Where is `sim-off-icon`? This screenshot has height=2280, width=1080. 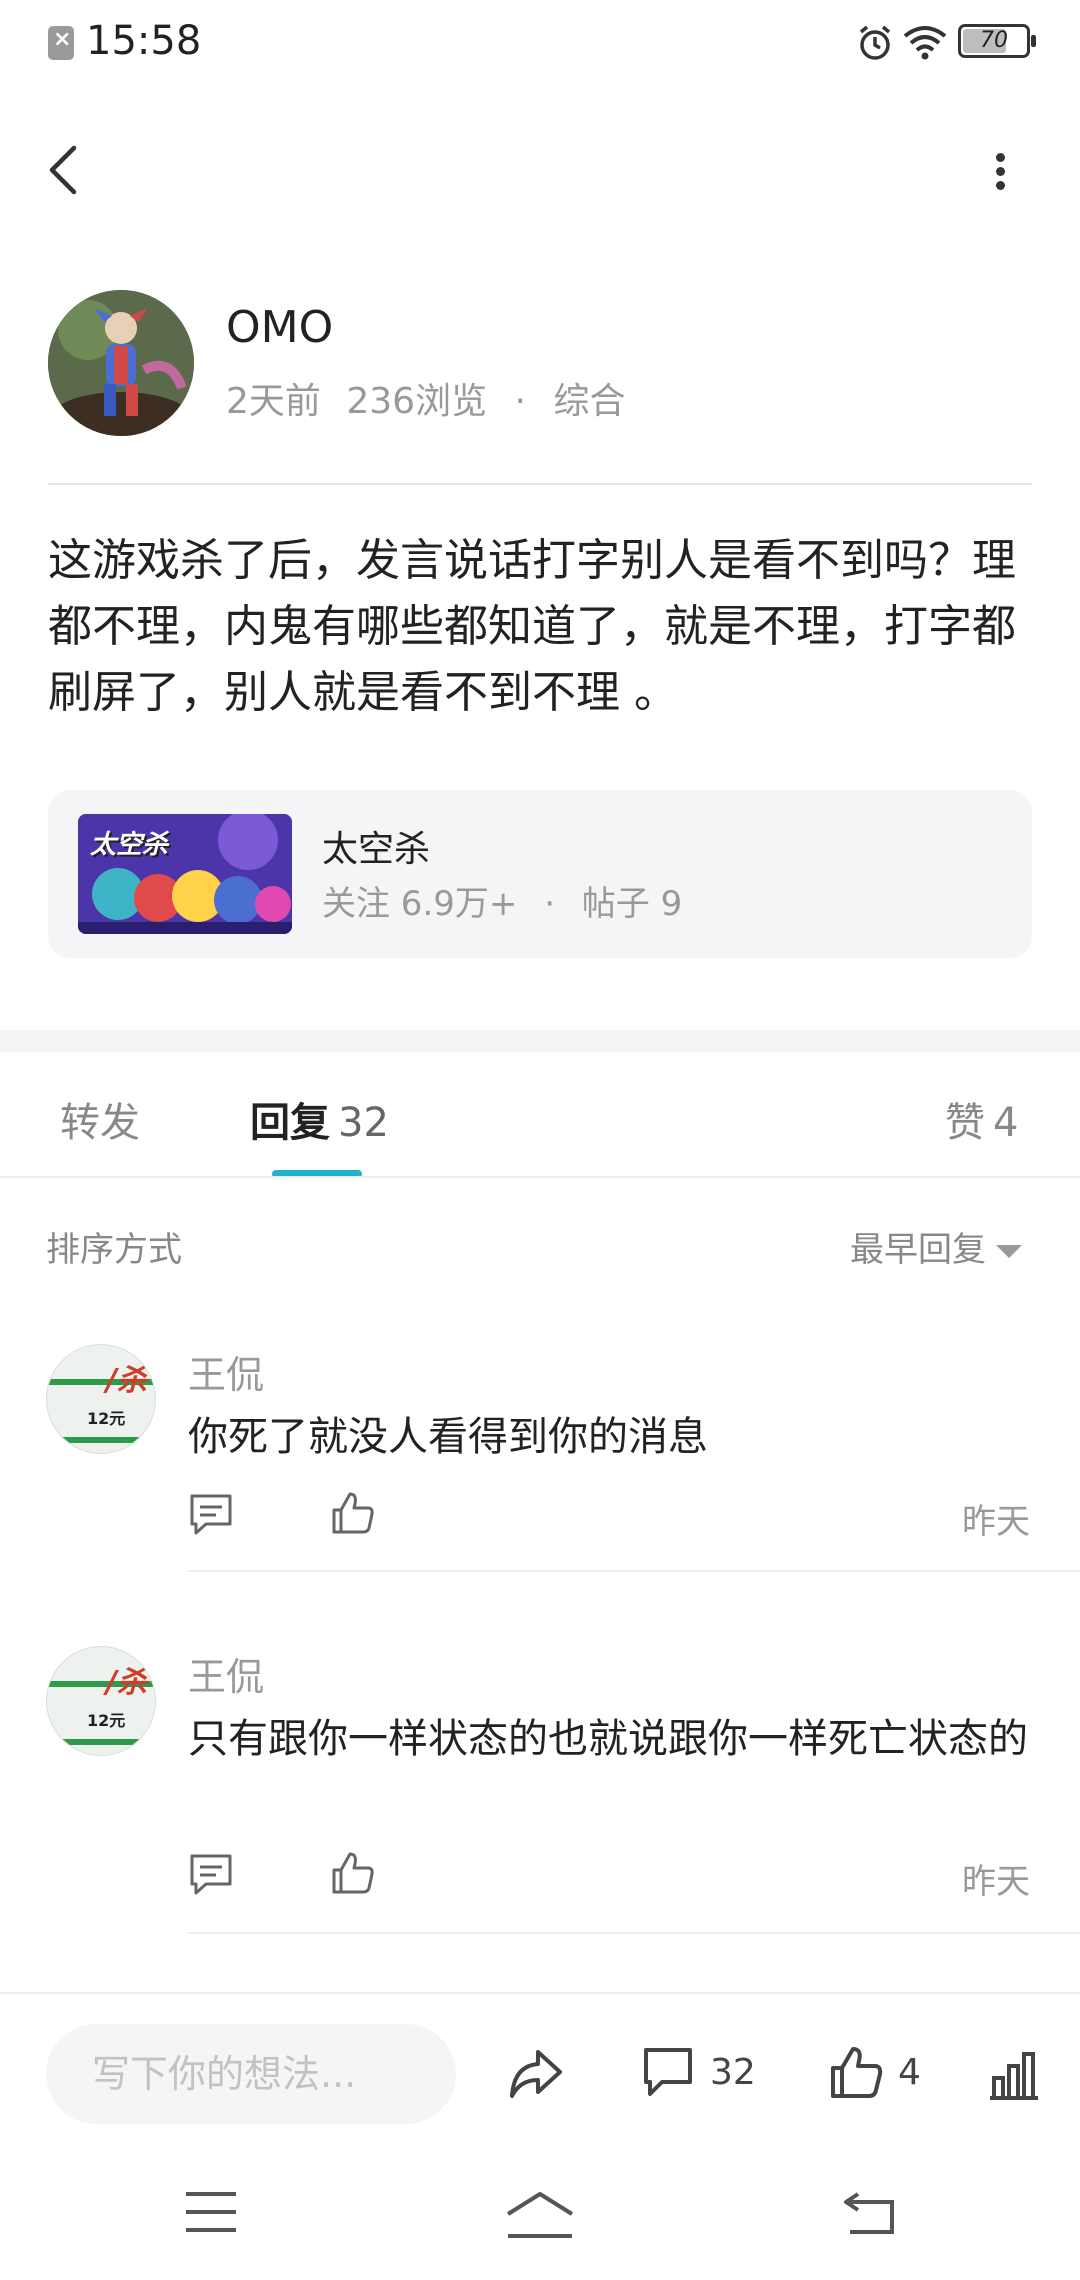 sim-off-icon is located at coordinates (61, 43).